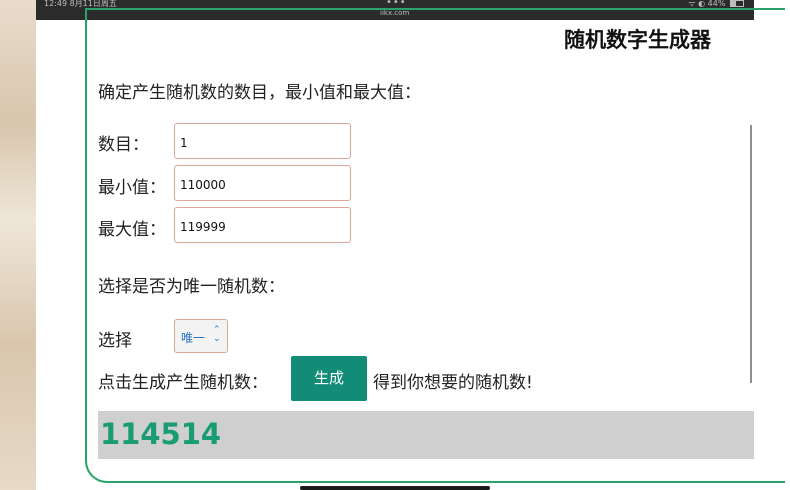  Describe the element at coordinates (396, 4) in the screenshot. I see `more-dots-icon: •••` at that location.